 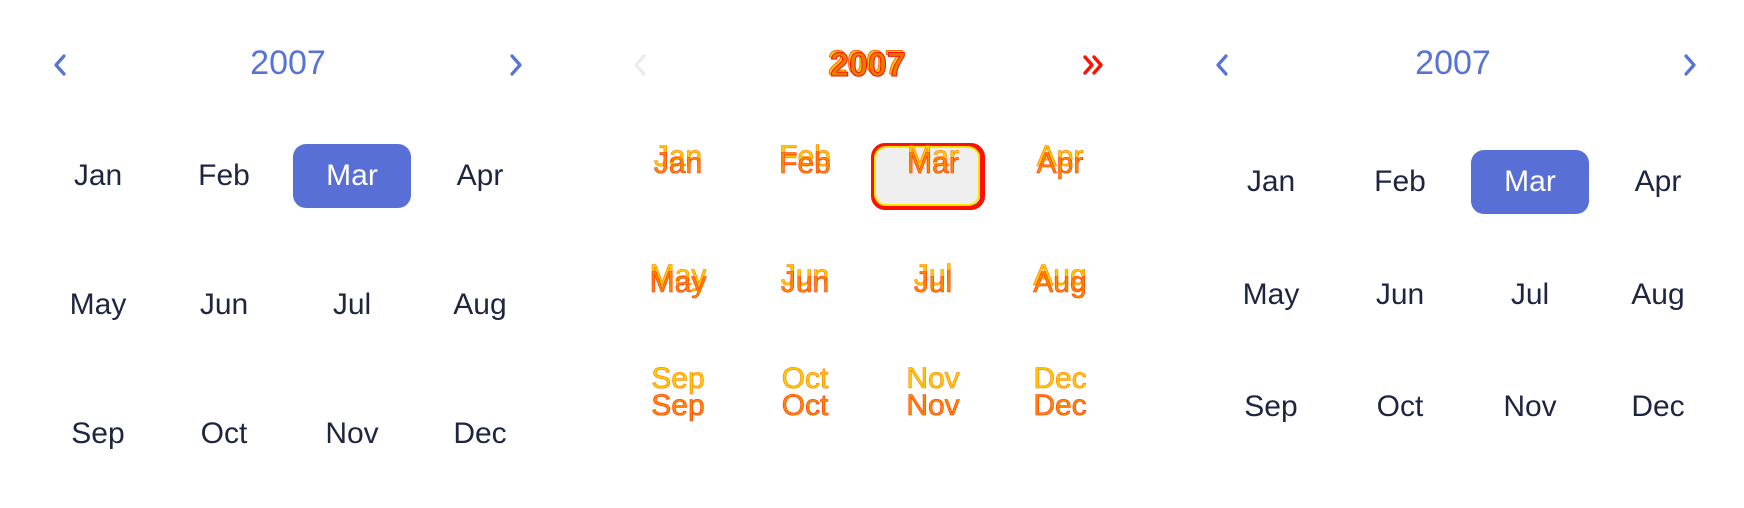 I want to click on right-month-jun: Jun, so click(x=1400, y=295).